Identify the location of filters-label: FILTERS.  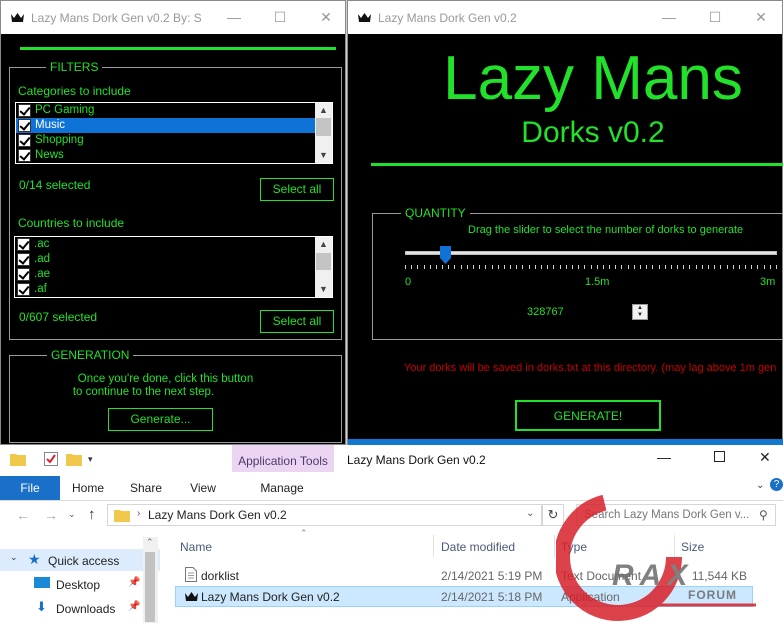
(74, 67).